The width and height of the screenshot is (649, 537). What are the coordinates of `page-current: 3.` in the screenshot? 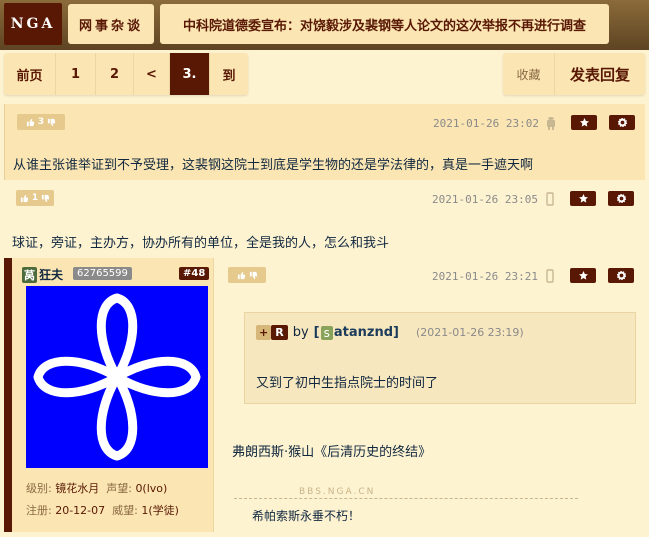 It's located at (190, 74).